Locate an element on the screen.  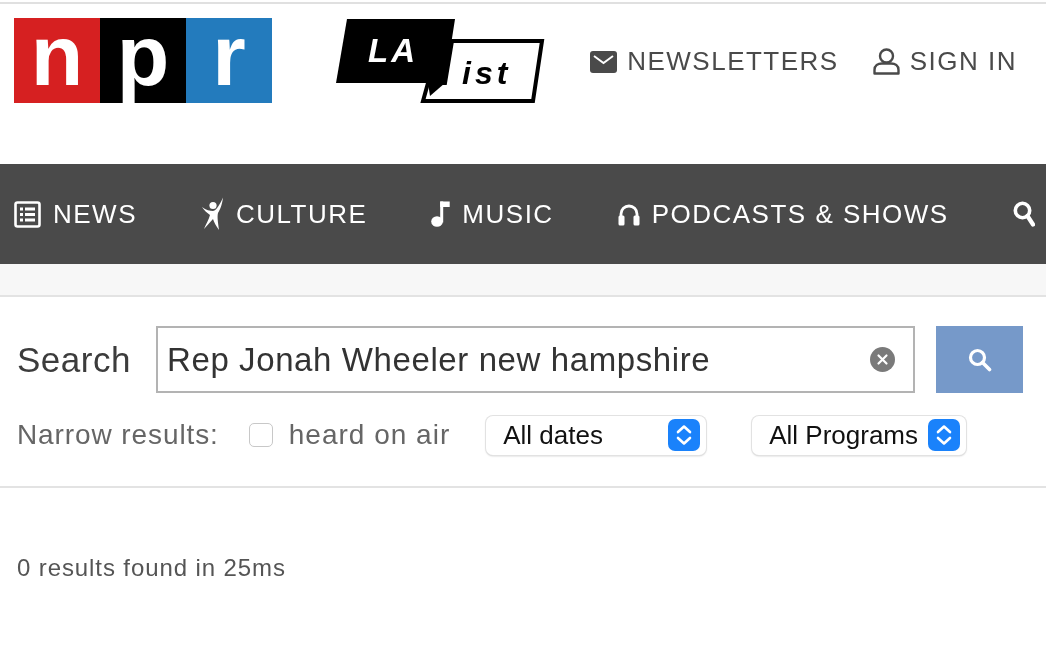
search-label: Search is located at coordinates (74, 359).